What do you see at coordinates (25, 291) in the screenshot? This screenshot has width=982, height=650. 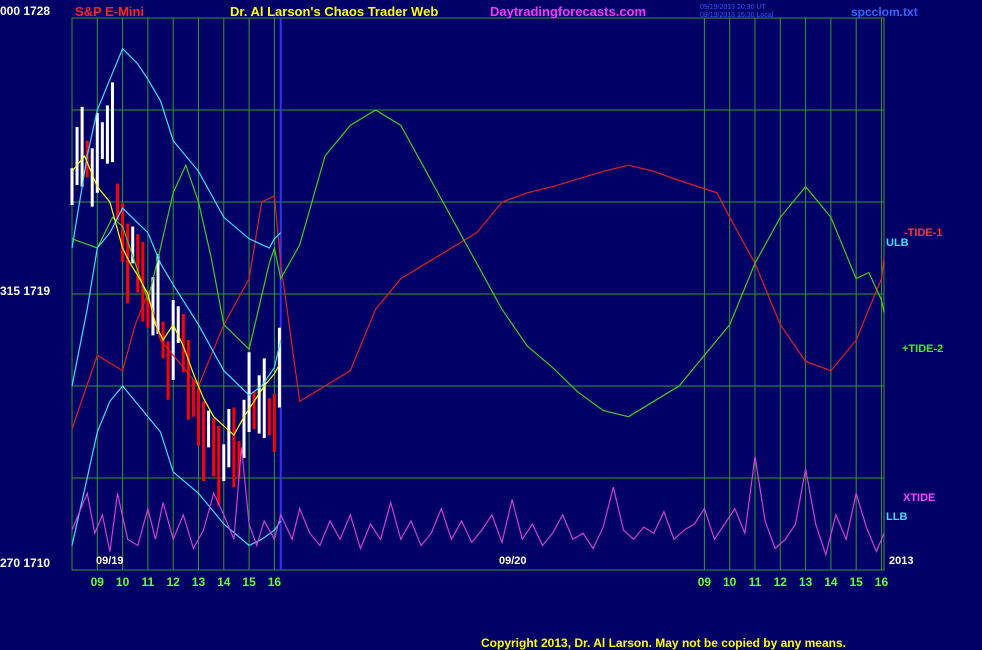 I see `y-label-mid: 315 1719` at bounding box center [25, 291].